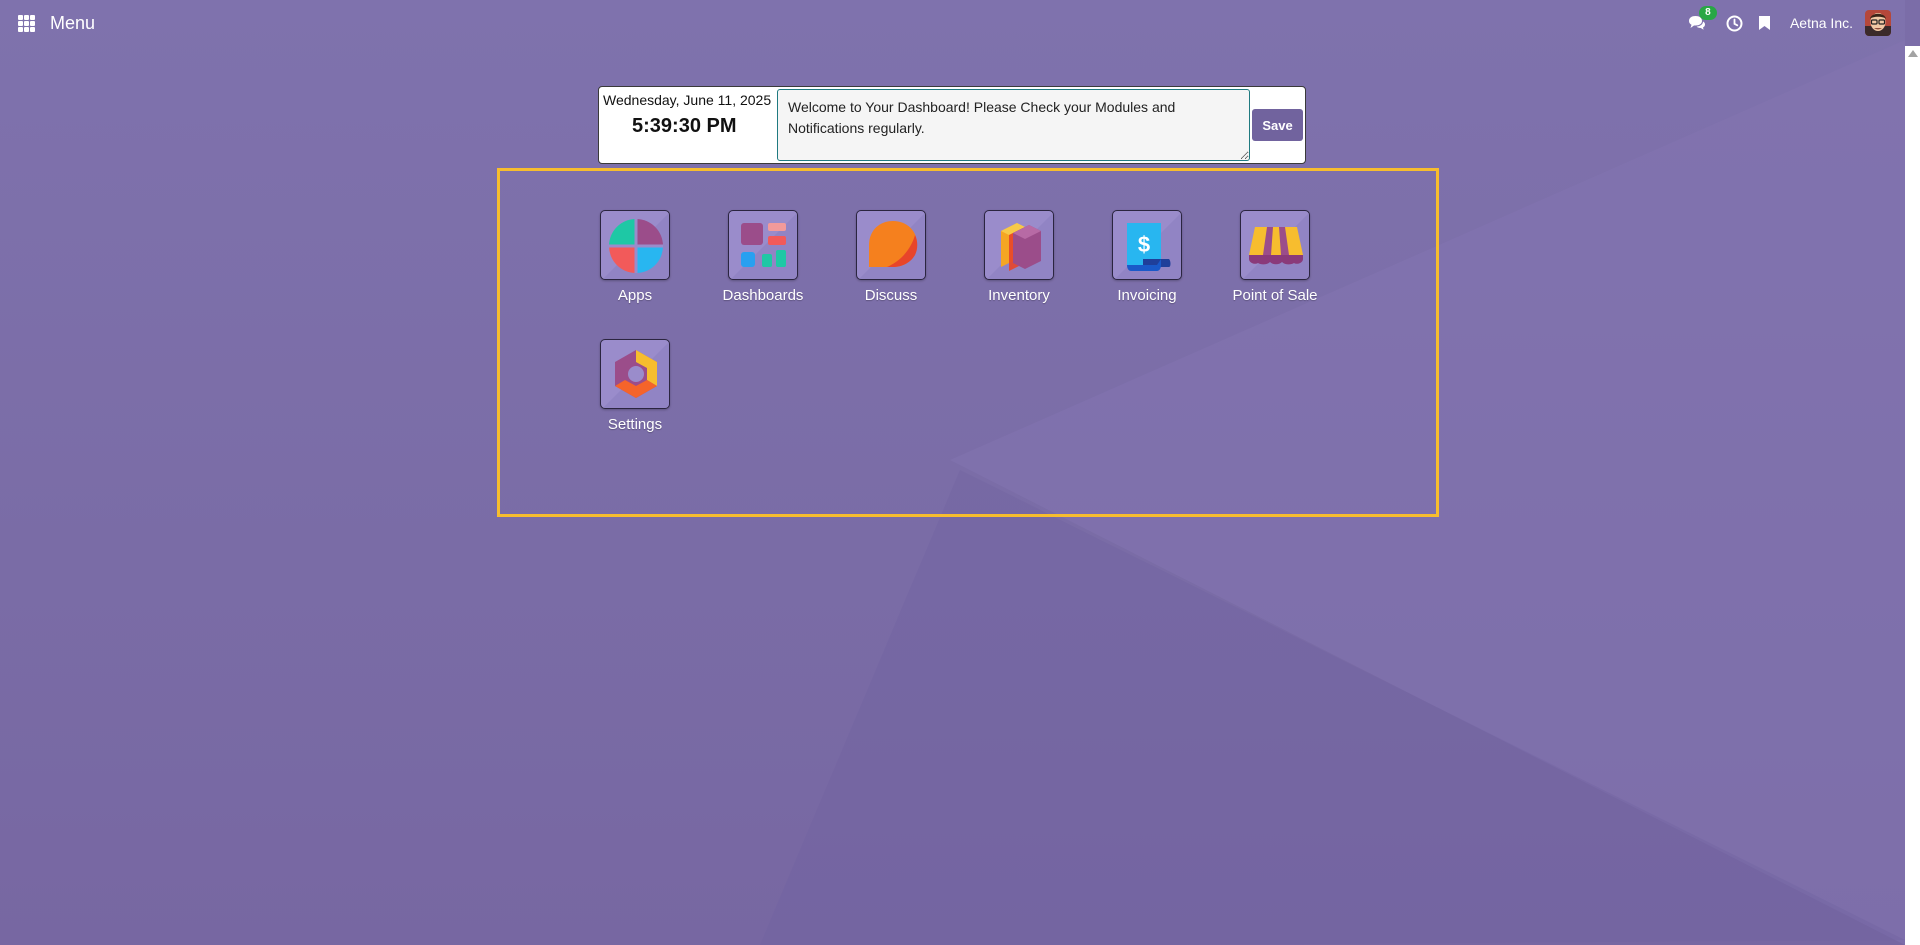 The width and height of the screenshot is (1920, 945). Describe the element at coordinates (635, 295) in the screenshot. I see `app-label: Apps` at that location.